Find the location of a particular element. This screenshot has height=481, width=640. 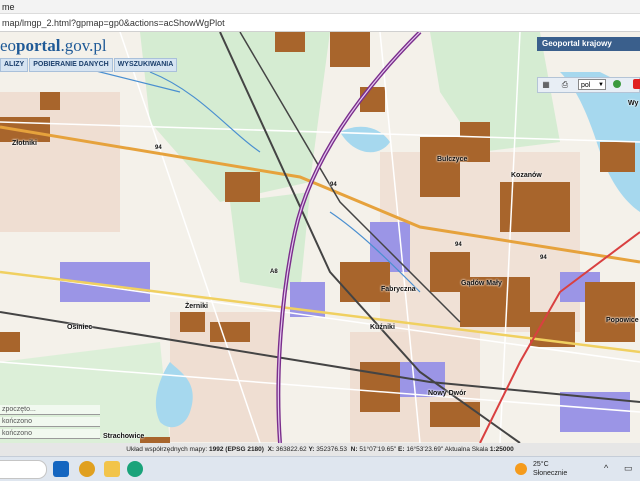

menu-pobieranie-danych: POBIERANIE DANYCH is located at coordinates (71, 65).